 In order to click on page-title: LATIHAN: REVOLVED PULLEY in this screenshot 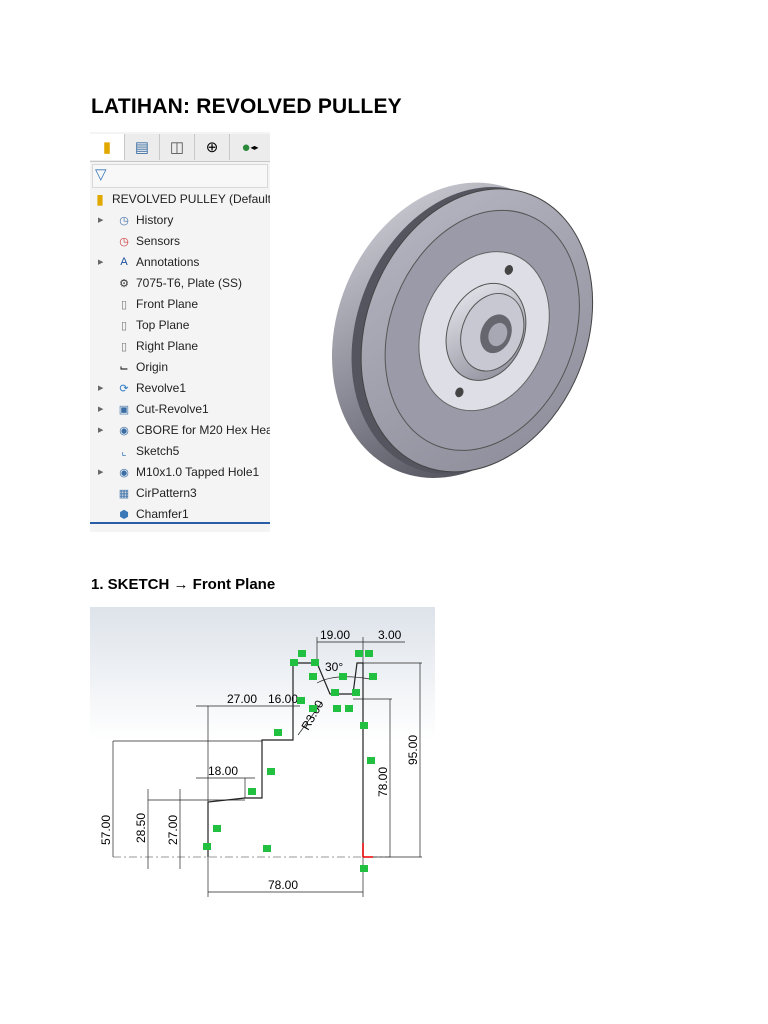, I will do `click(246, 106)`.